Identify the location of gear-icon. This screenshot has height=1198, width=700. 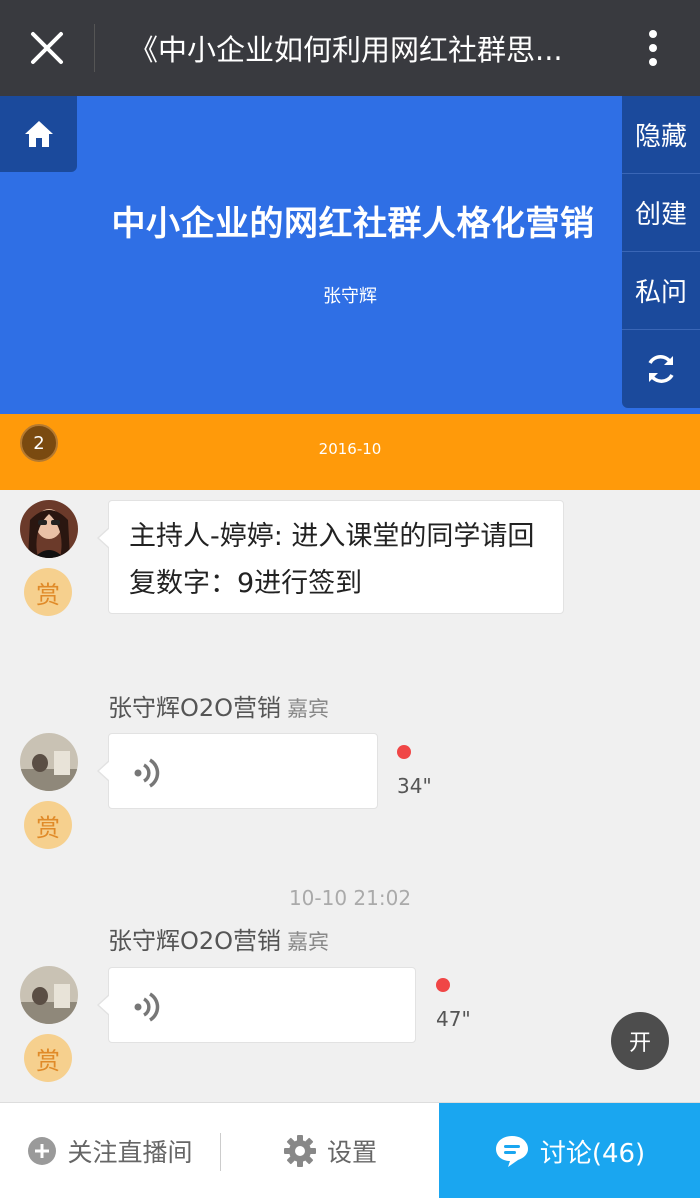
(300, 1151).